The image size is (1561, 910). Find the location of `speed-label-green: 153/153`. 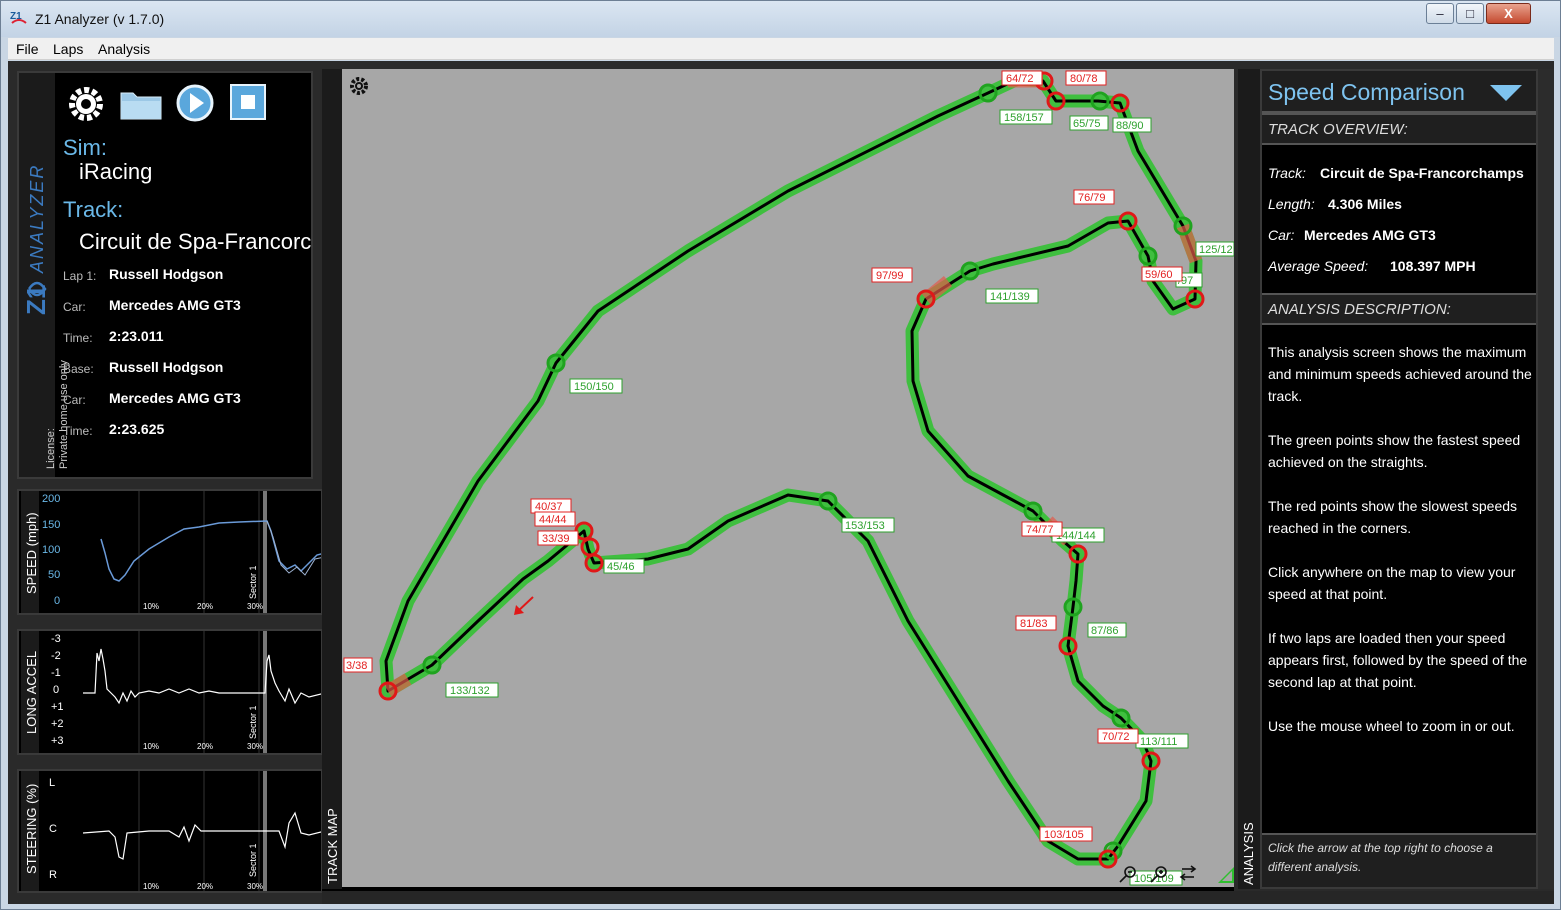

speed-label-green: 153/153 is located at coordinates (868, 525).